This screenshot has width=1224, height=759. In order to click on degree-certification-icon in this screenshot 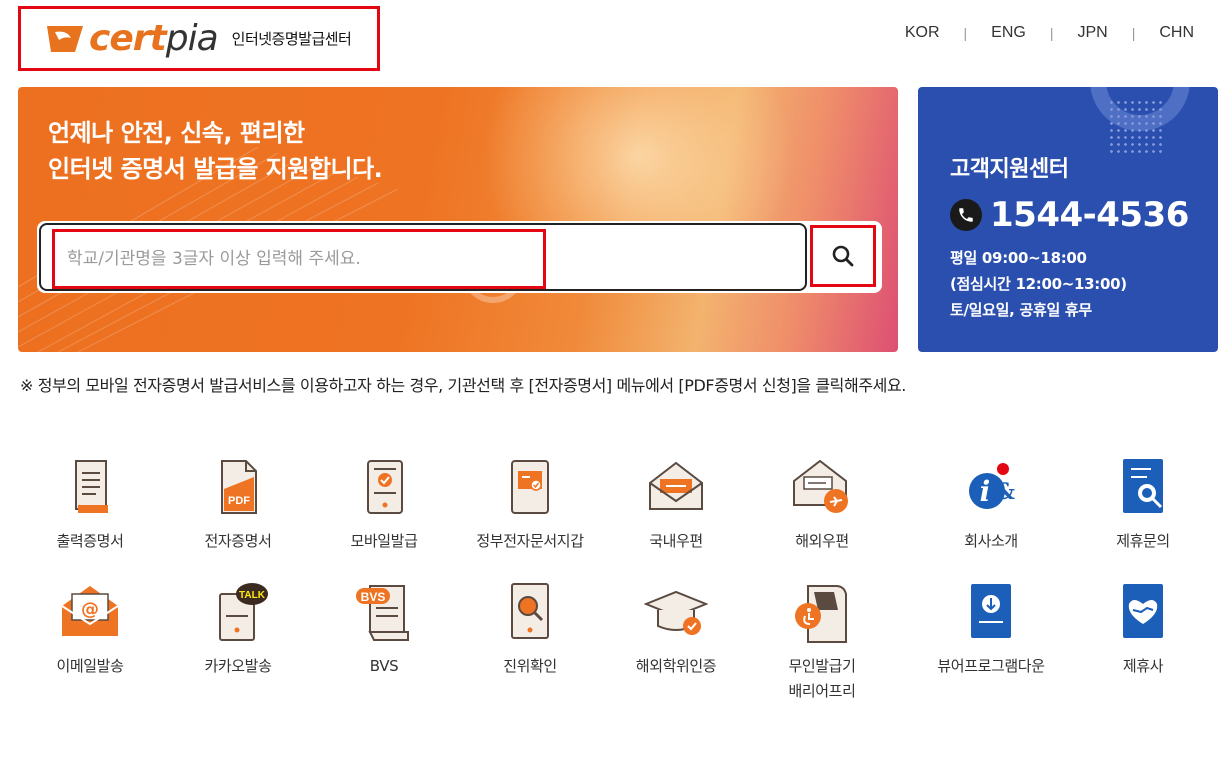, I will do `click(676, 612)`.